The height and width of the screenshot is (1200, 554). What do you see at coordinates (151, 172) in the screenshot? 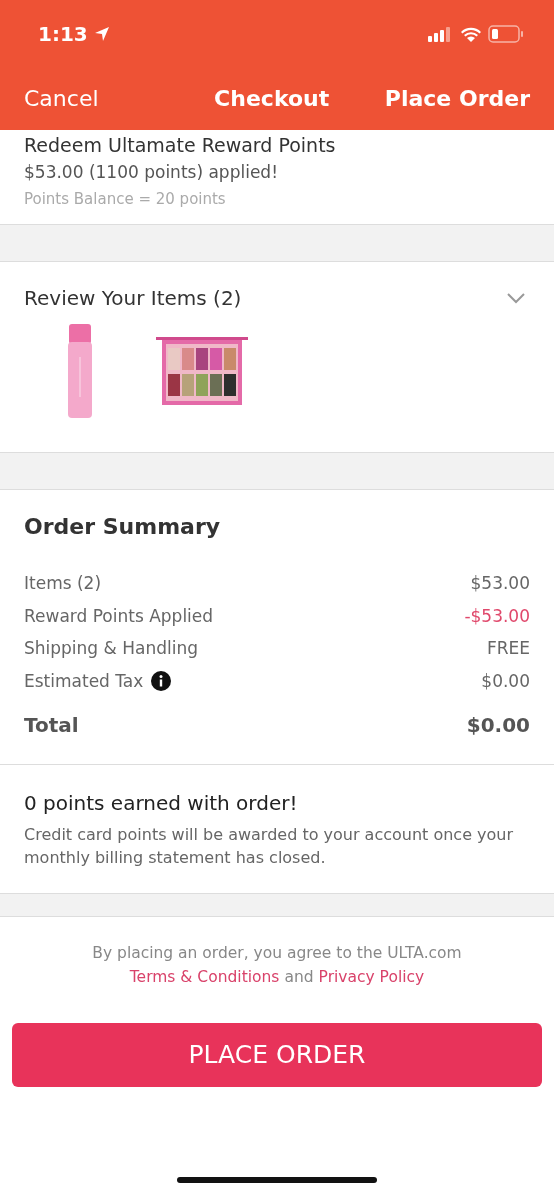
I see `applied-text: $53.00 (1100 points) applied!` at bounding box center [151, 172].